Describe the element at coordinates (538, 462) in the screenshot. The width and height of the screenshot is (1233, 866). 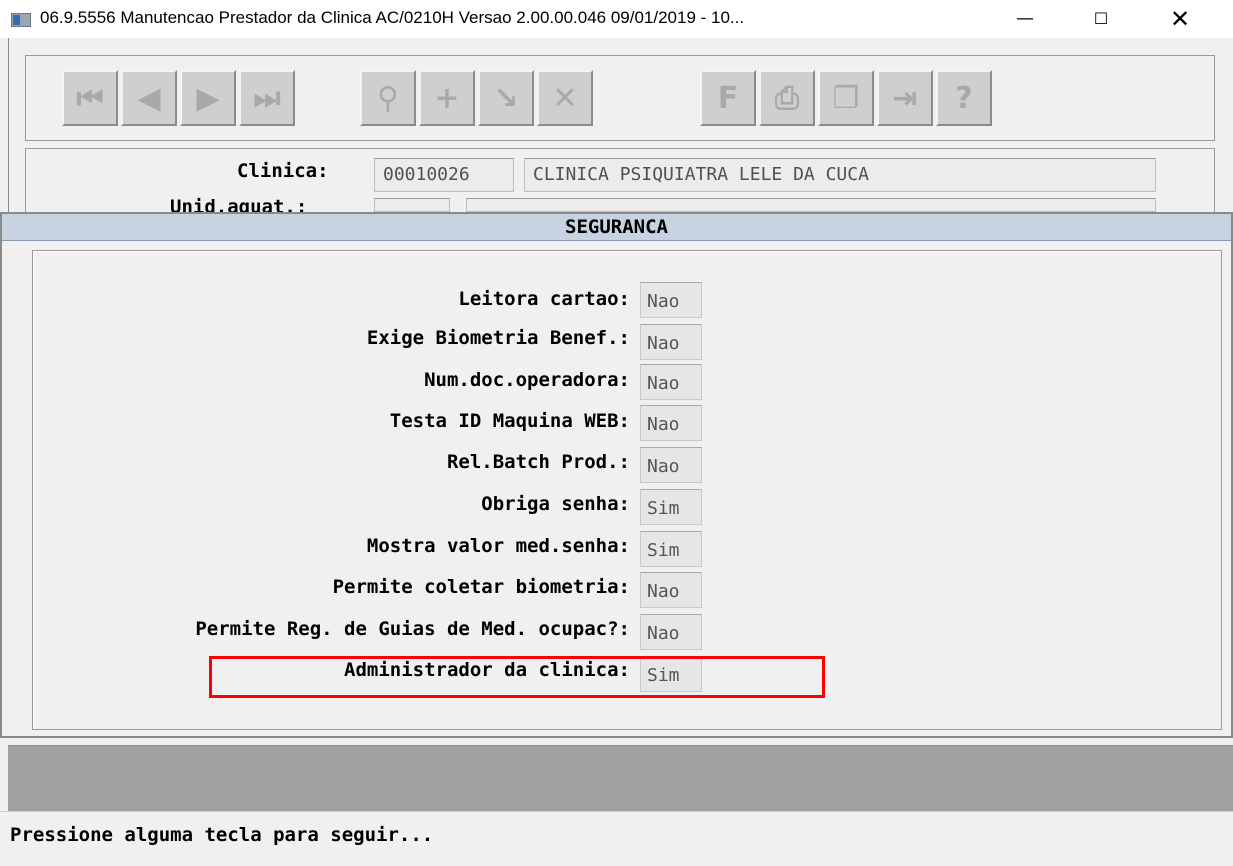
I see `rel-batch-prod-label: Rel.Batch Prod.:` at that location.